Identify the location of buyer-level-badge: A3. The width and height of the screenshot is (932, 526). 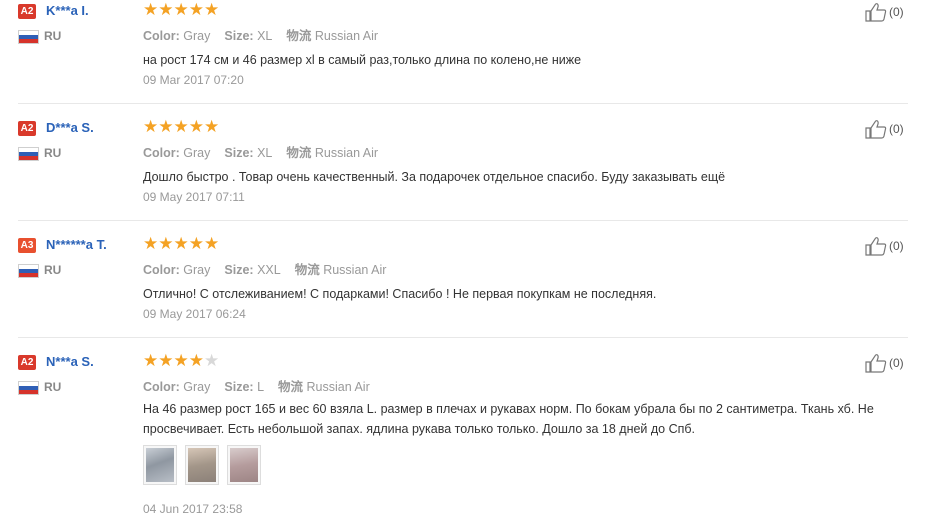
(27, 245).